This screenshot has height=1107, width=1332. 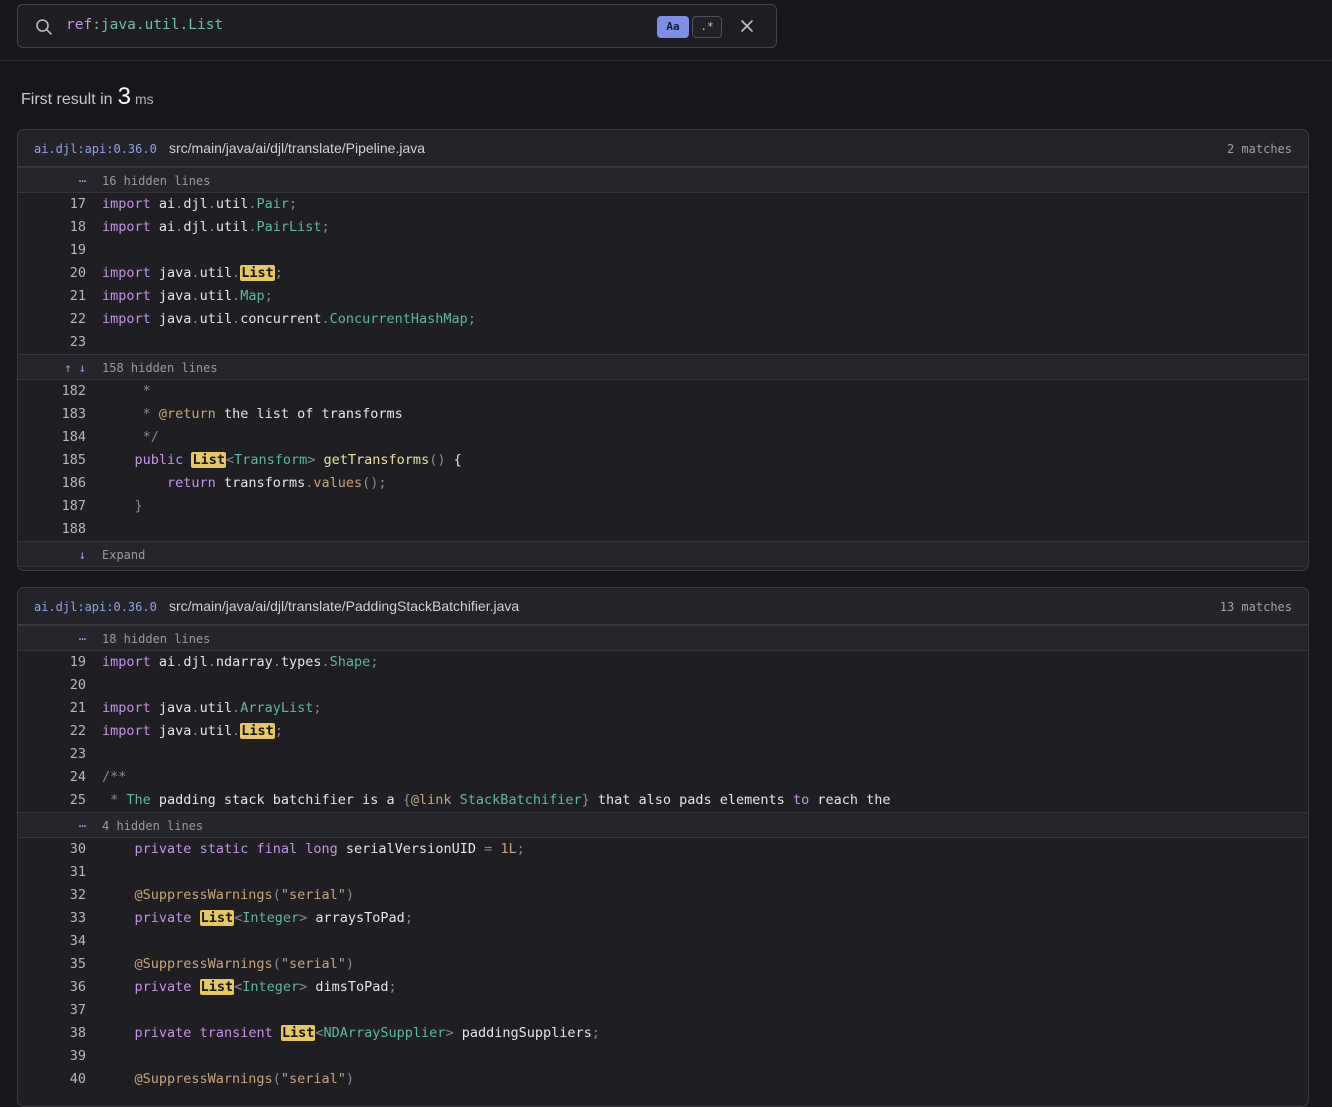 What do you see at coordinates (663, 685) in the screenshot?
I see `code-line: 20` at bounding box center [663, 685].